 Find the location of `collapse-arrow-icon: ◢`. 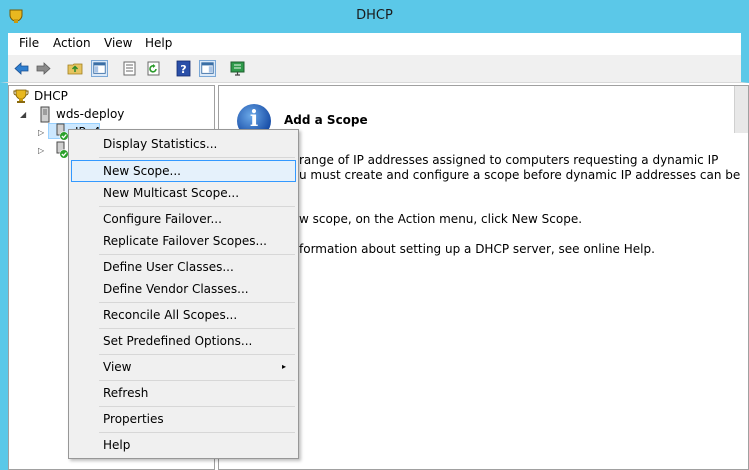

collapse-arrow-icon: ◢ is located at coordinates (23, 115).